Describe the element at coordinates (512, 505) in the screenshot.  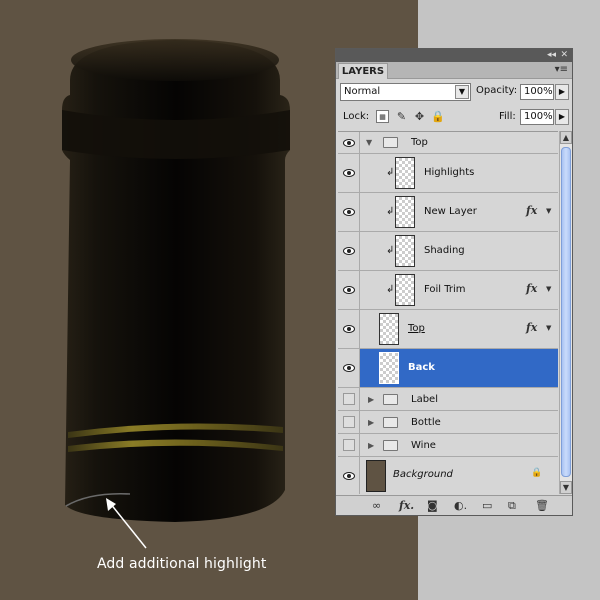
I see `new-layer-icon: ⧉` at that location.